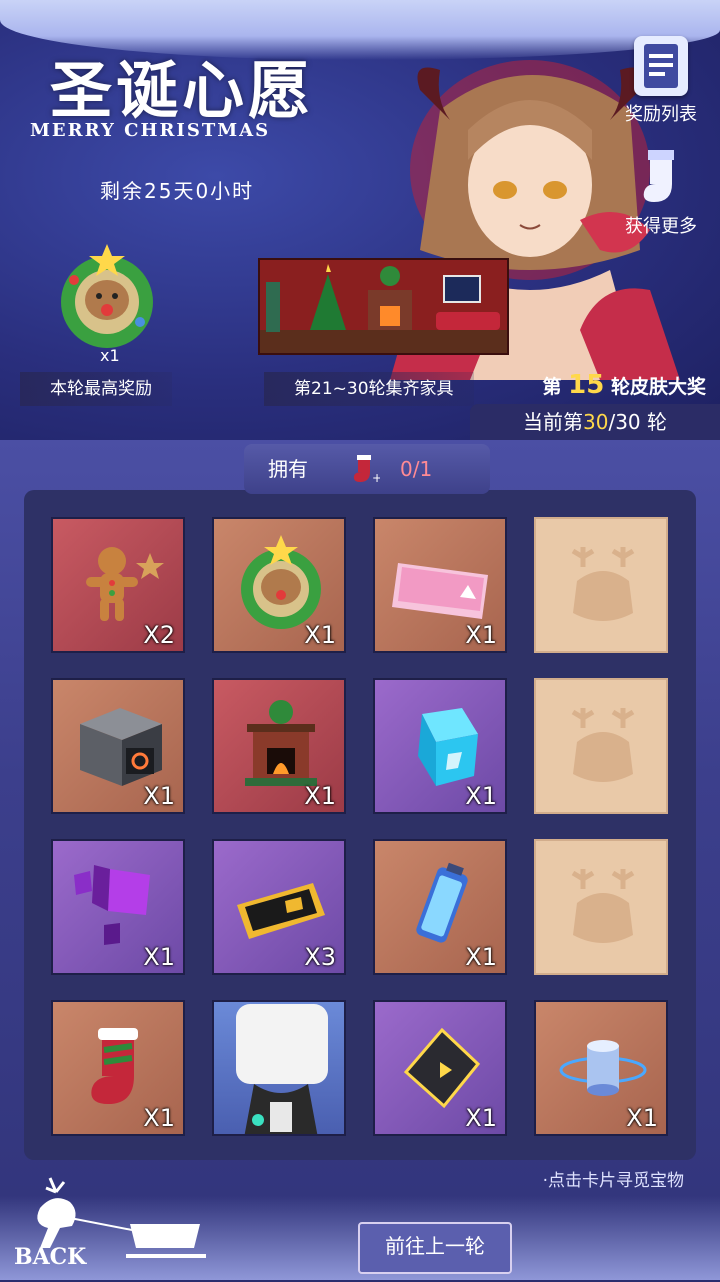  Describe the element at coordinates (320, 957) in the screenshot. I see `item-quantity: X3` at that location.